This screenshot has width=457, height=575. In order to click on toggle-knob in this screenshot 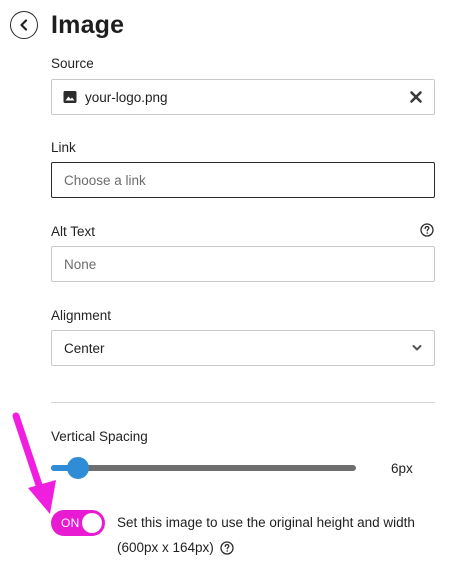, I will do `click(92, 523)`.